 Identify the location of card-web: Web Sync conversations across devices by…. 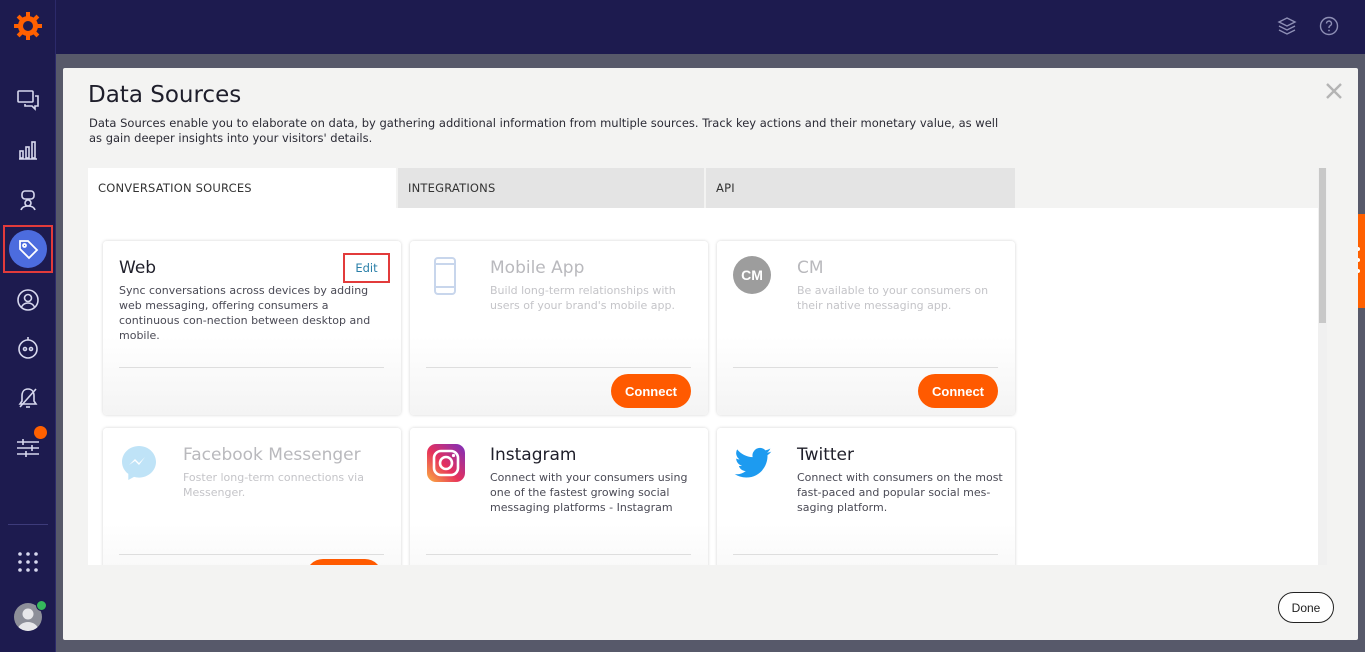
(252, 328).